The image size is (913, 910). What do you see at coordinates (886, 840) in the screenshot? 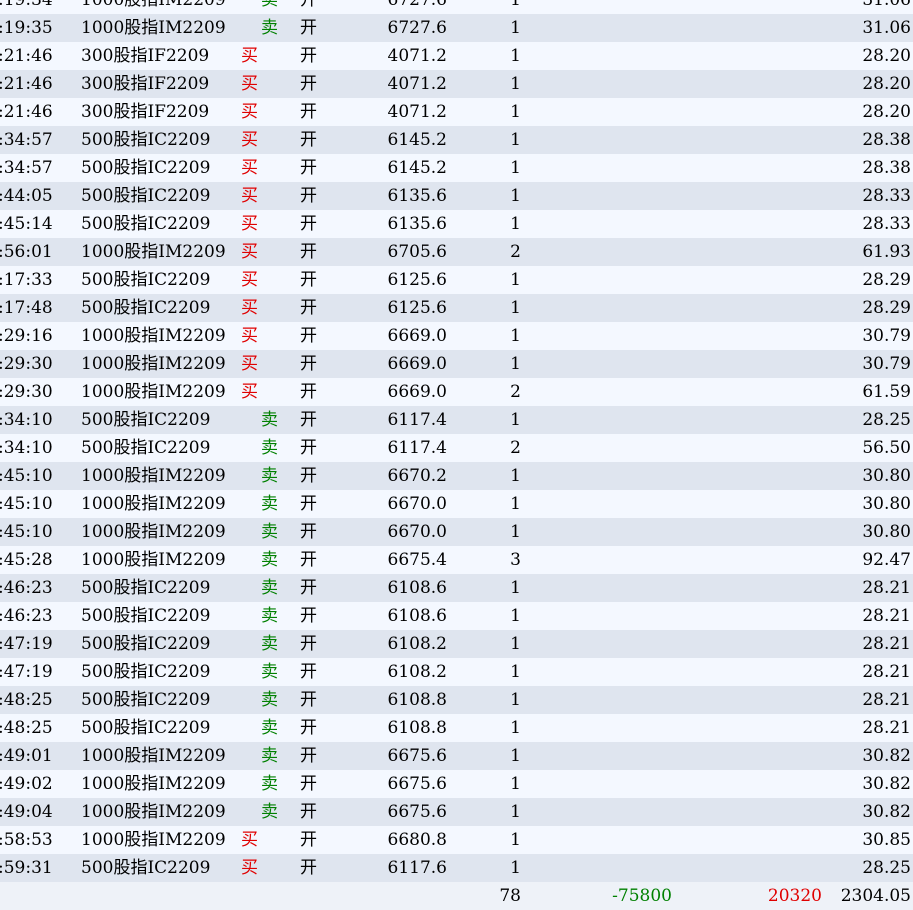
I see `trade-amount: 30.85` at bounding box center [886, 840].